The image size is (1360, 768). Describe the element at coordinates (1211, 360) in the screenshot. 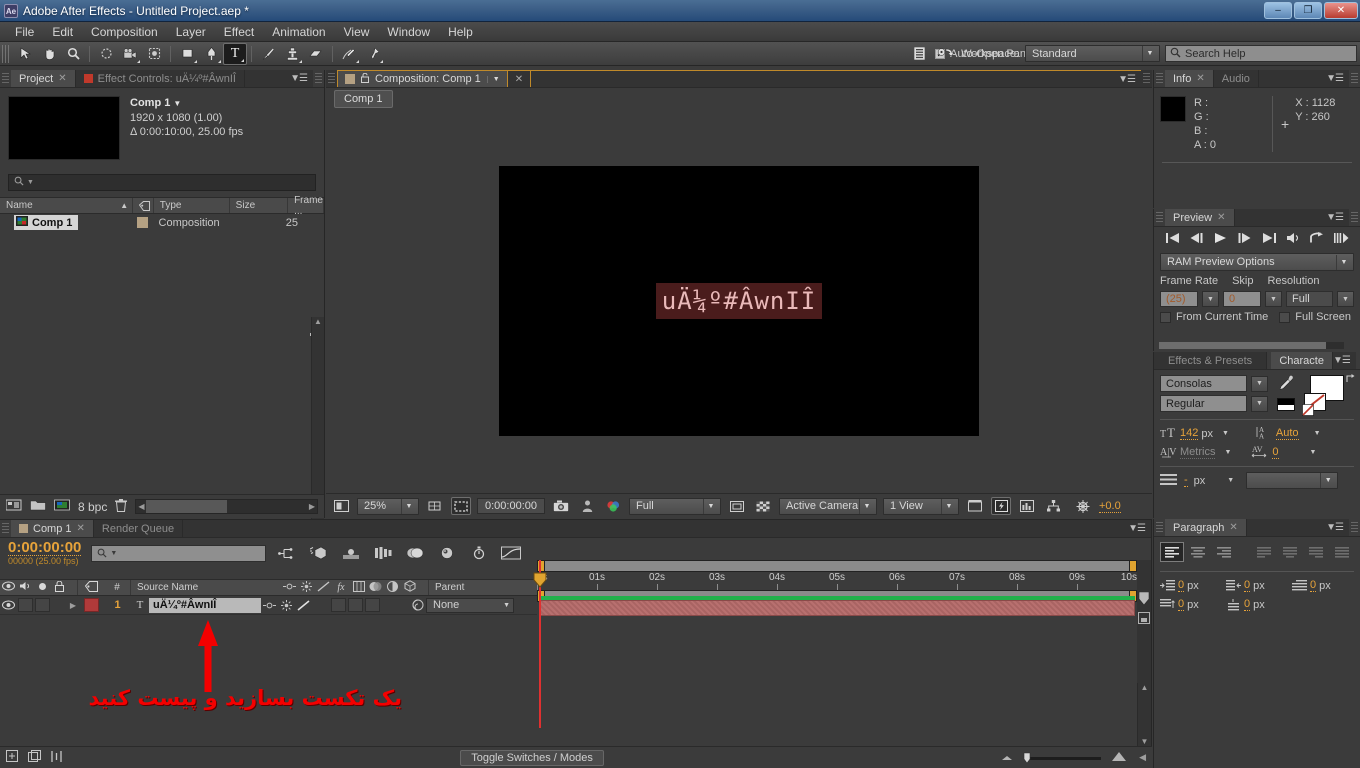

I see `tab-effects-presets: Effects & Presets` at that location.